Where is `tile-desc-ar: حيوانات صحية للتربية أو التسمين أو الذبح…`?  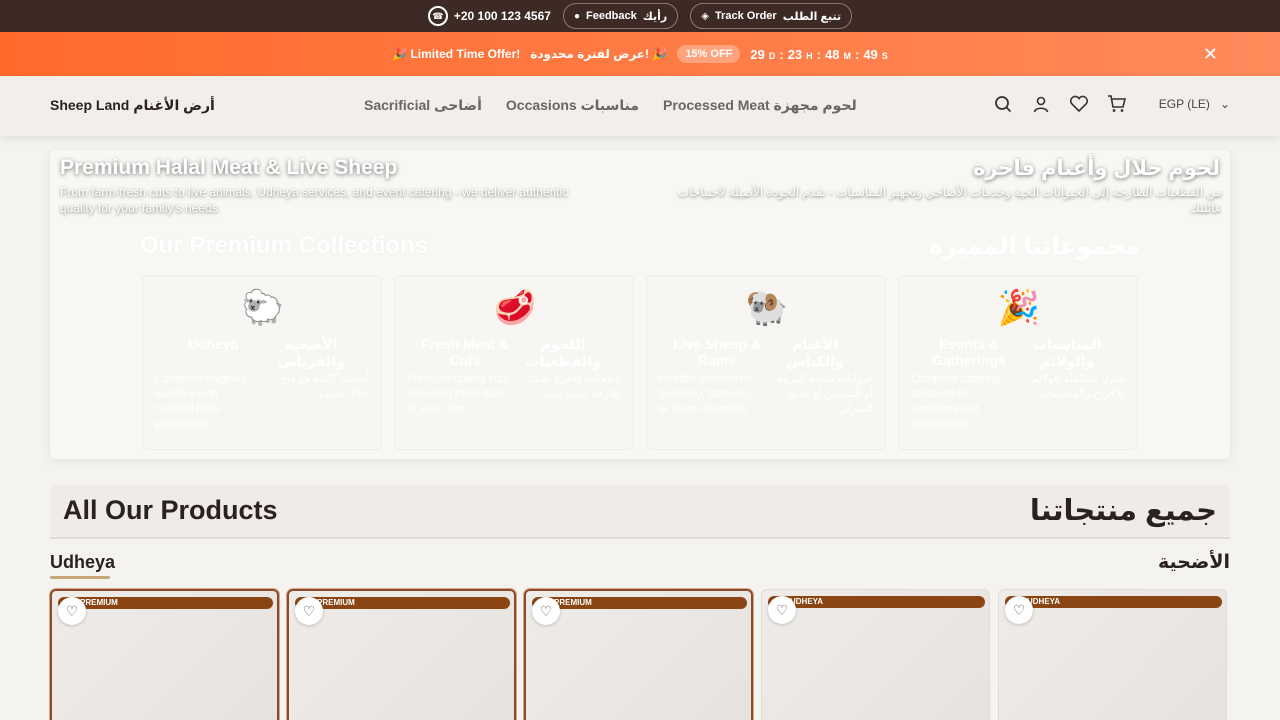
tile-desc-ar: حيوانات صحية للتربية أو التسمين أو الذبح… is located at coordinates (824, 394).